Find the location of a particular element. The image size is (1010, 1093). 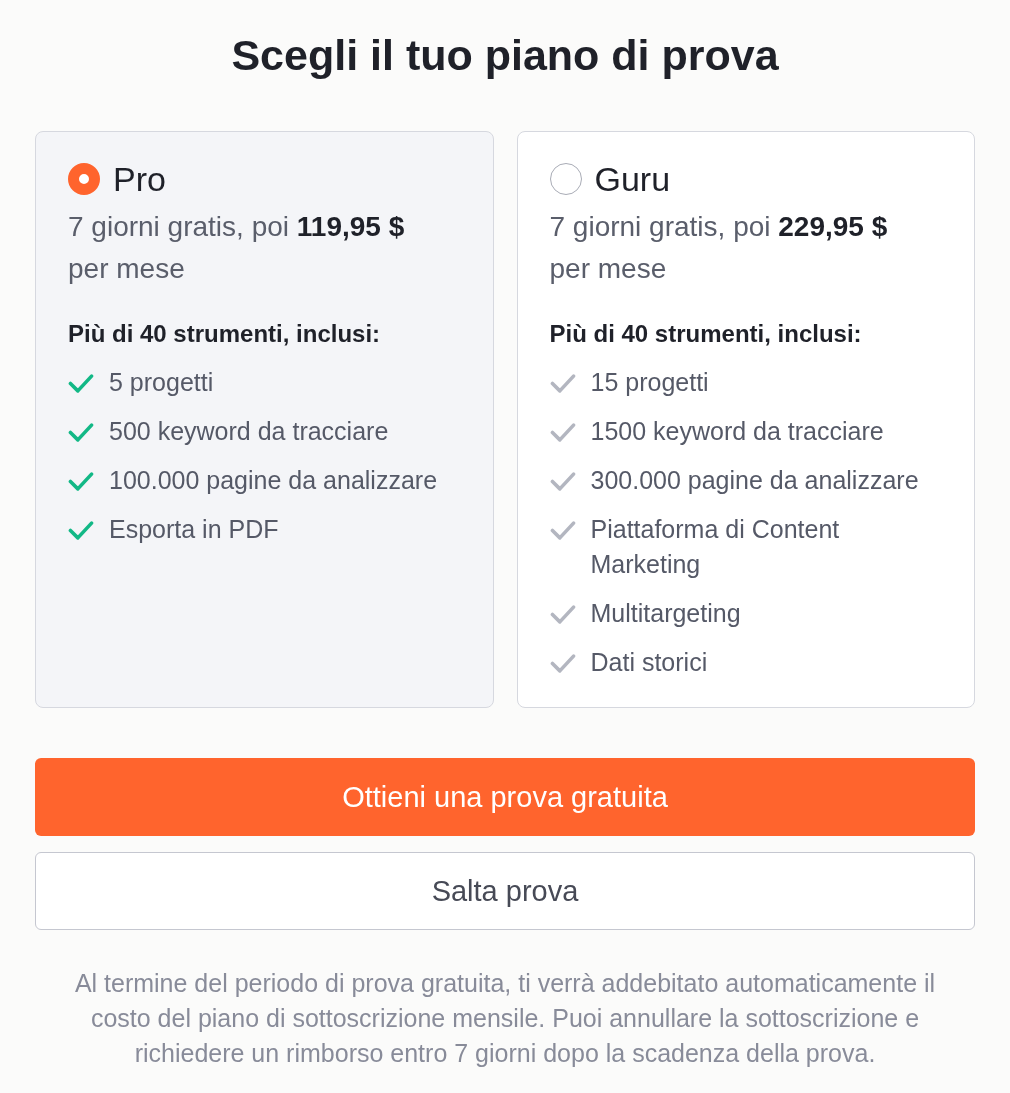

price-text: 7 giorni gratis, poi 229,95 $ per mese is located at coordinates (719, 248).